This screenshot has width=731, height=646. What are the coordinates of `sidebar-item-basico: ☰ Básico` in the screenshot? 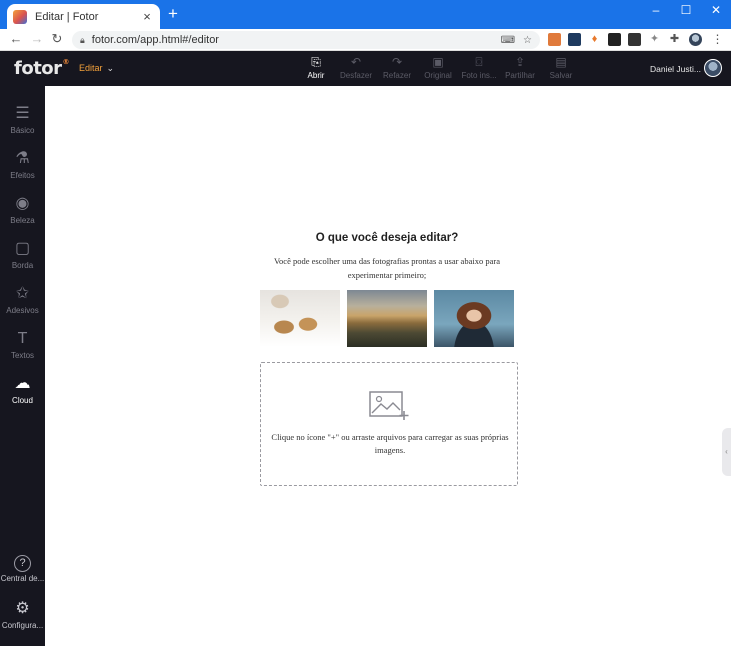 It's located at (22, 119).